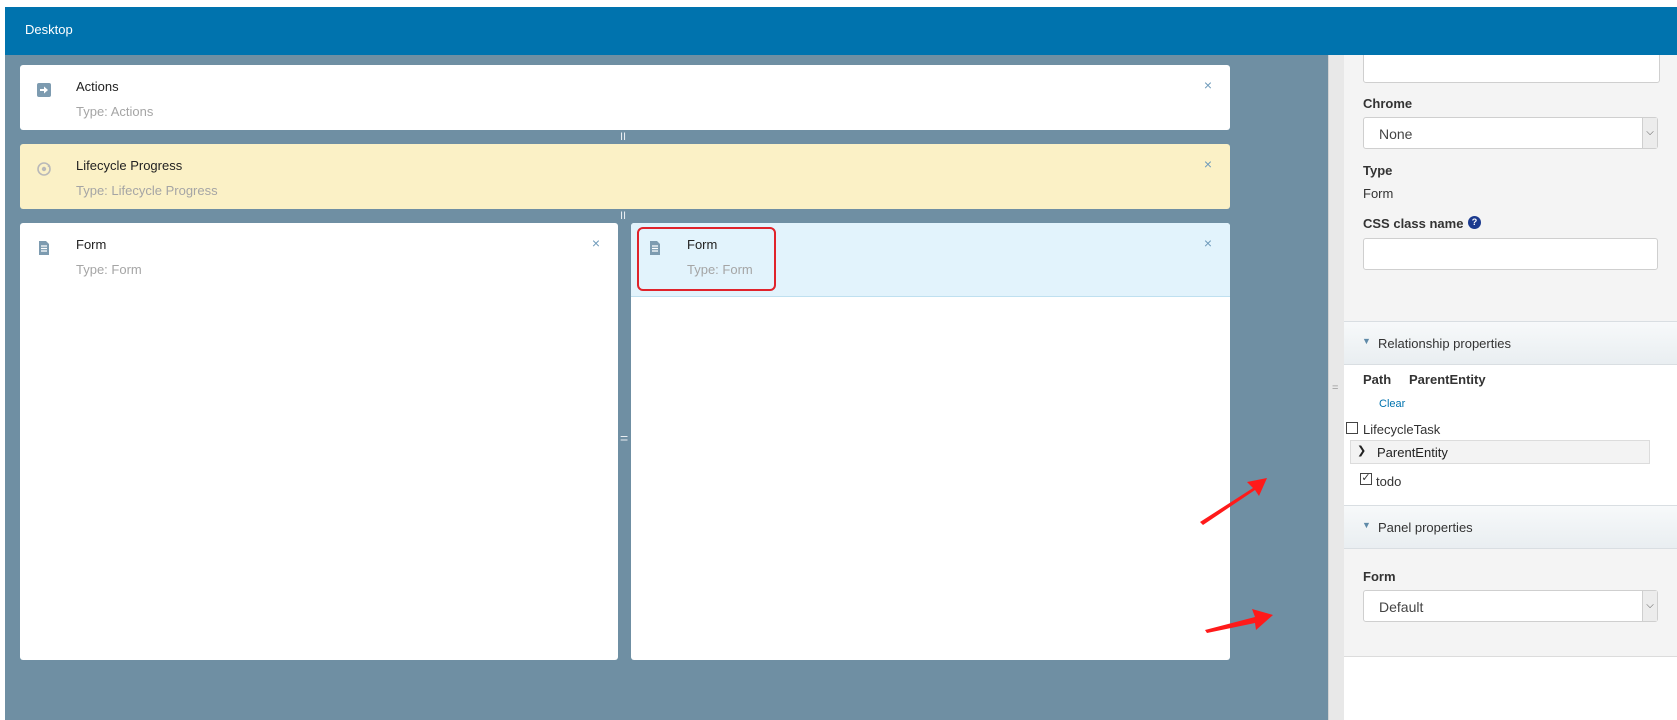 The width and height of the screenshot is (1677, 720). Describe the element at coordinates (1379, 576) in the screenshot. I see `form-label: Form` at that location.